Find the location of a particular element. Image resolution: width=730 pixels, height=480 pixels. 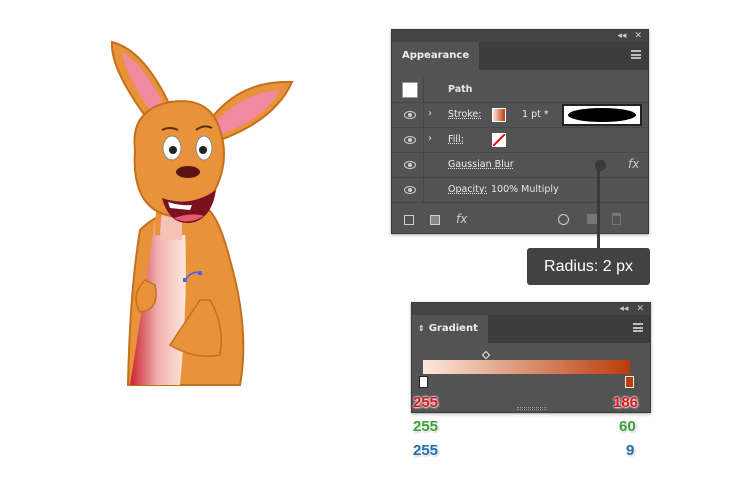

duplicate-item-icon is located at coordinates (592, 219).